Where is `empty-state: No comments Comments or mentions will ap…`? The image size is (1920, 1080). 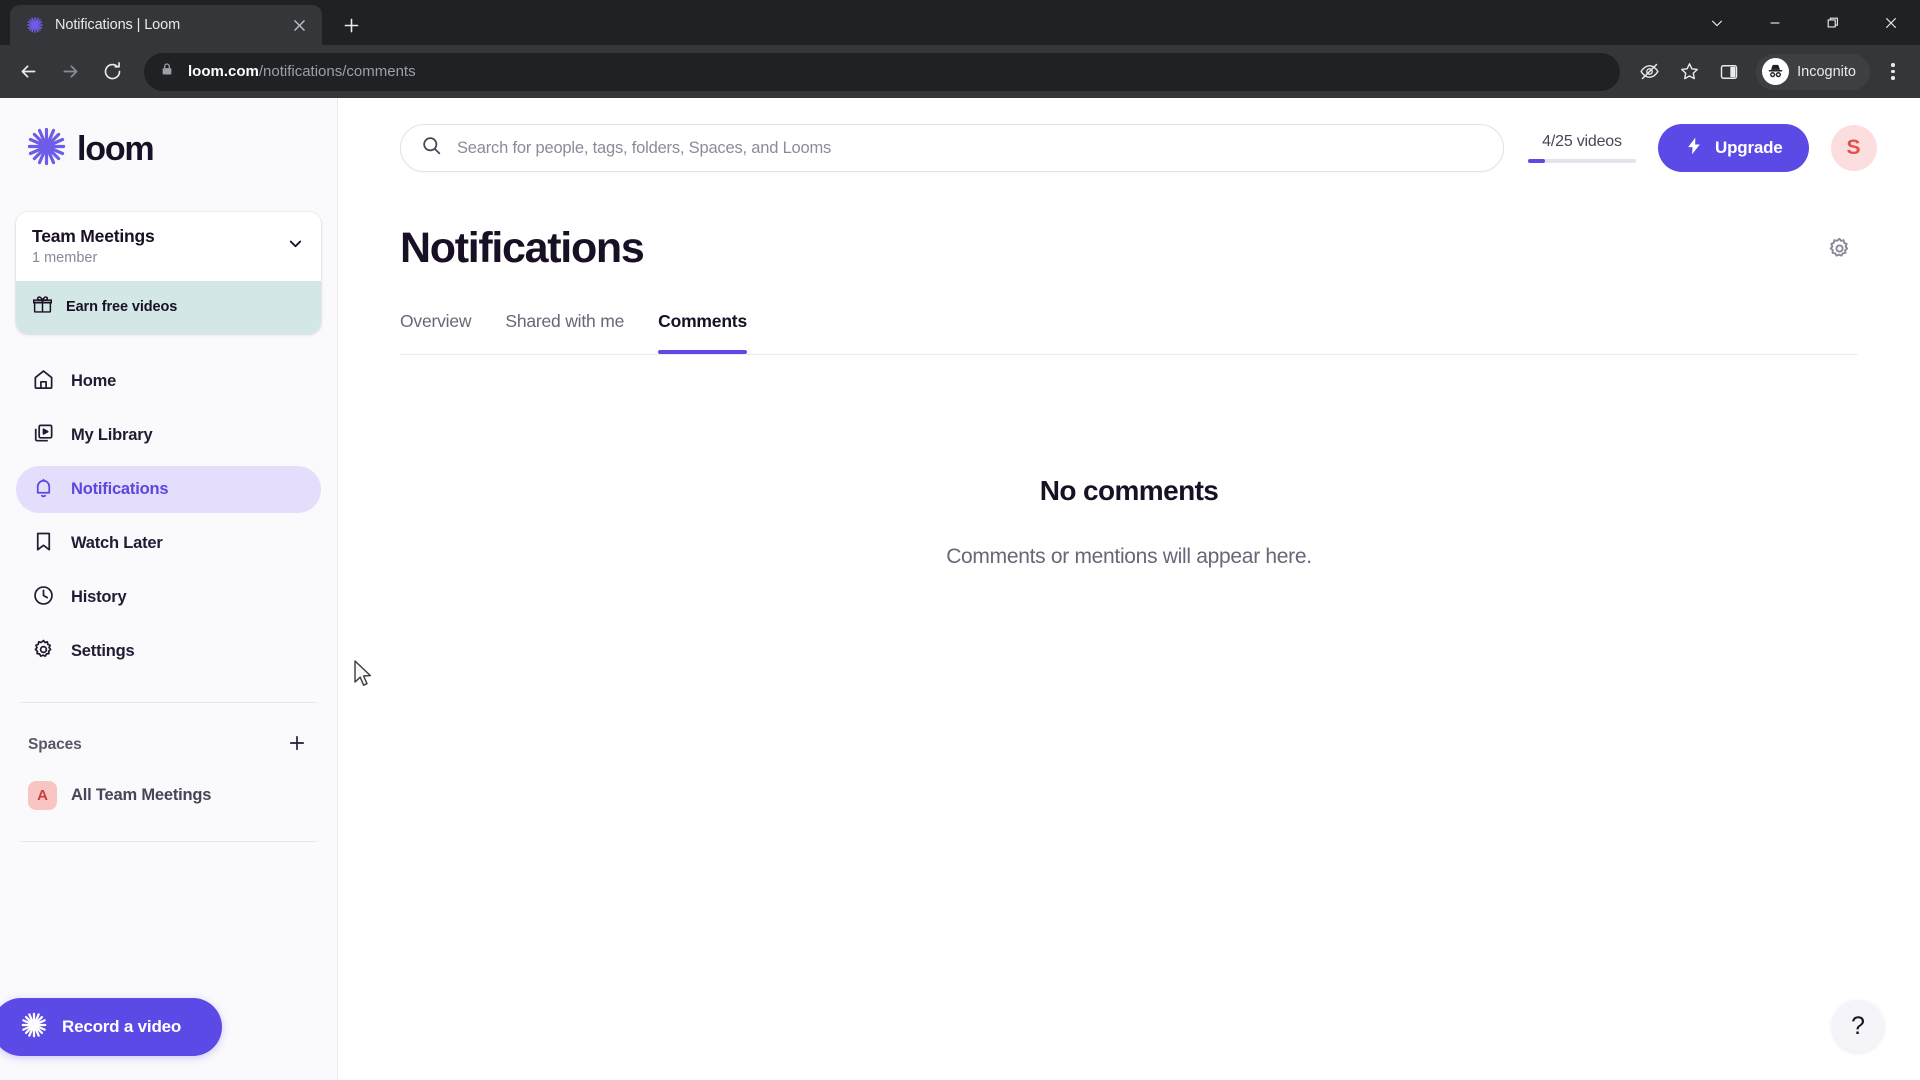
empty-state: No comments Comments or mentions will ap… is located at coordinates (1129, 522).